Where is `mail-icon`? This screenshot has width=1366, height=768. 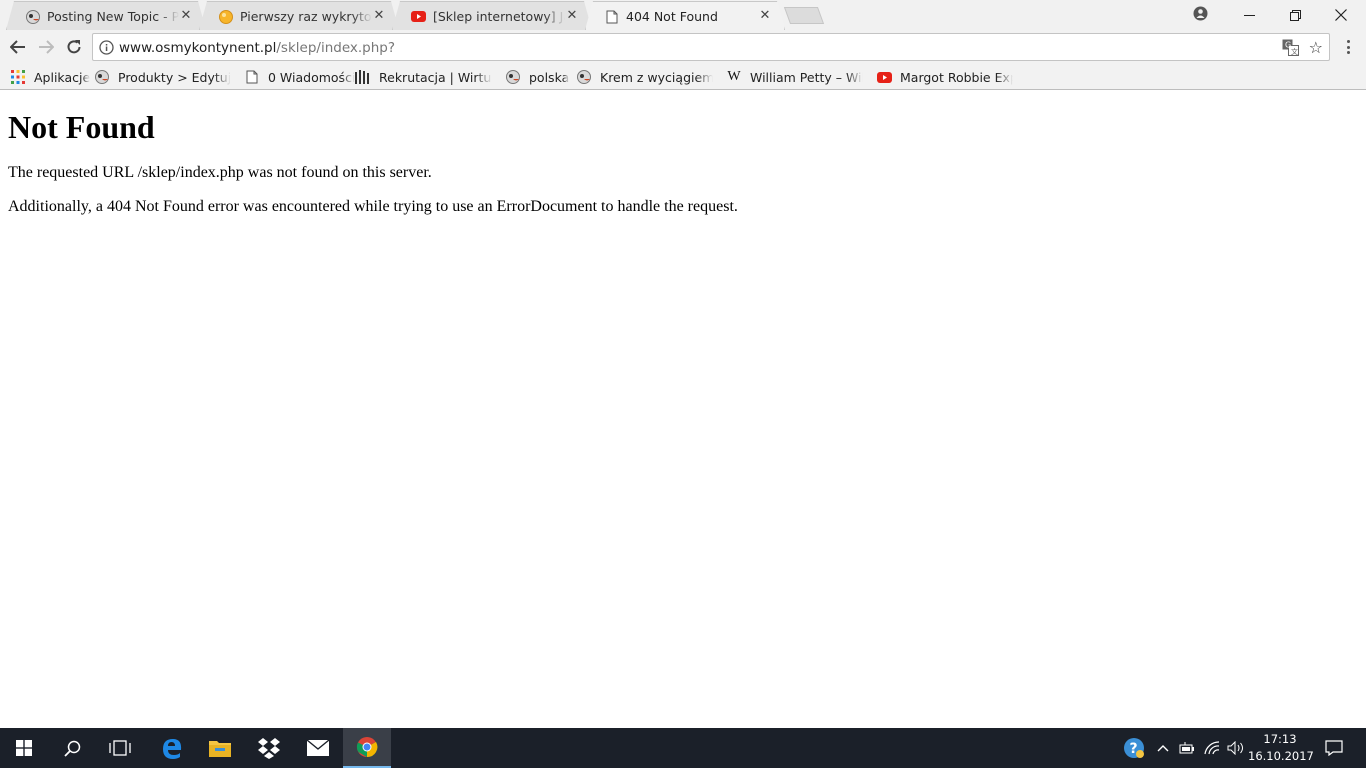 mail-icon is located at coordinates (318, 748).